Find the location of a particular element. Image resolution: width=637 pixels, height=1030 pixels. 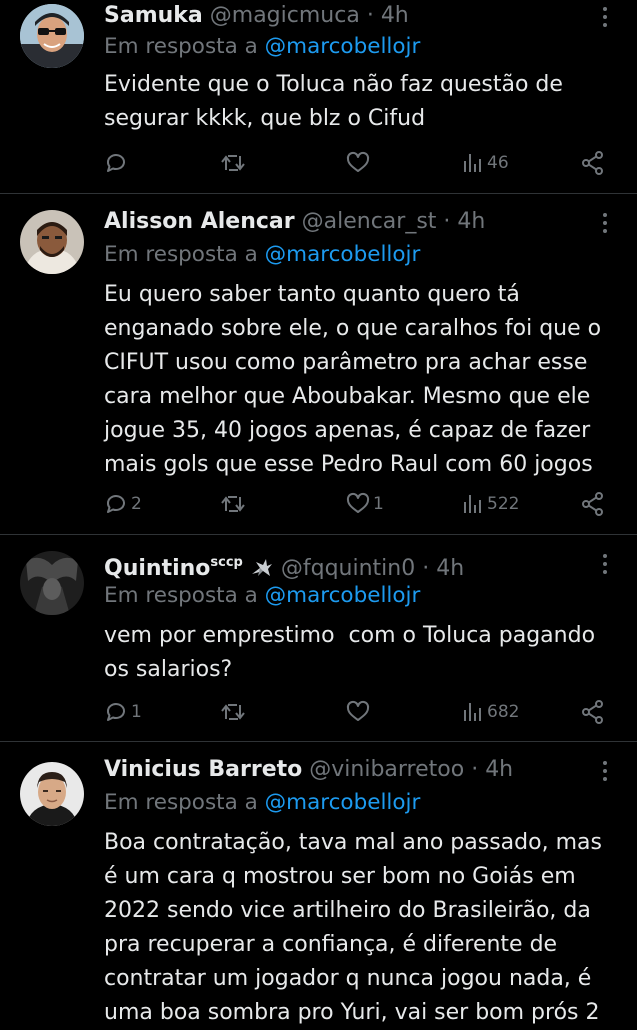

views-count: 46 is located at coordinates (498, 163).